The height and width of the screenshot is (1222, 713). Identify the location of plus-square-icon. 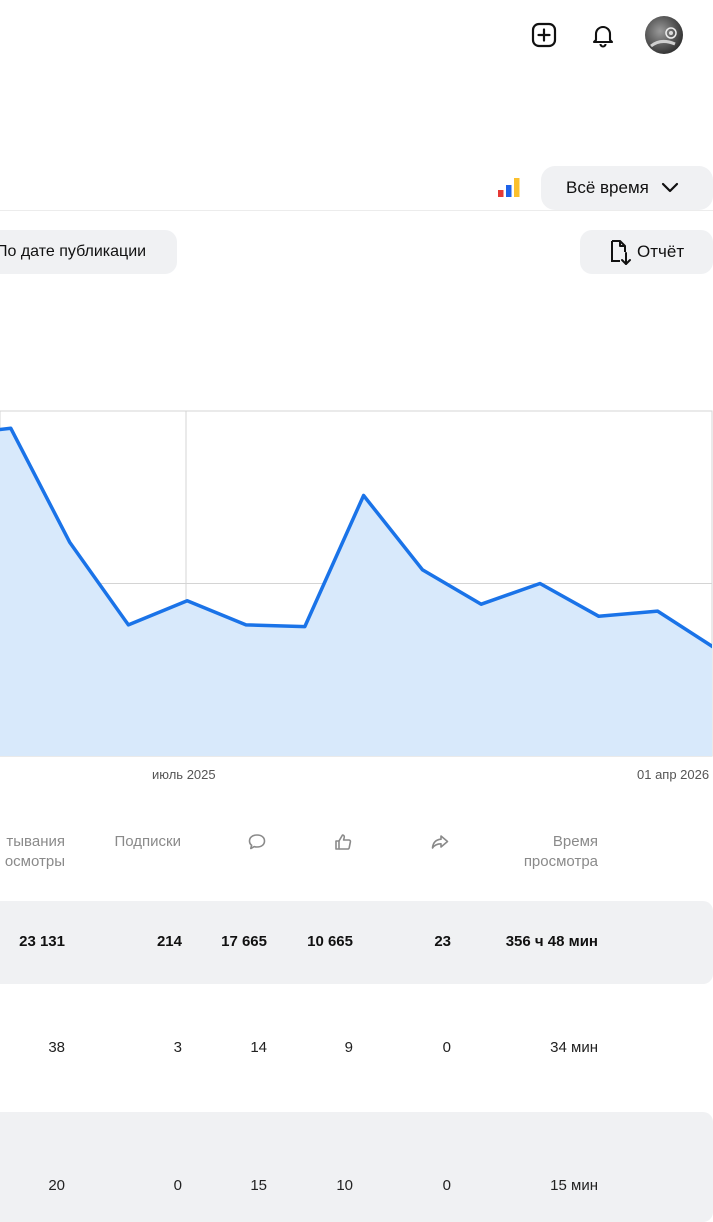
(544, 35).